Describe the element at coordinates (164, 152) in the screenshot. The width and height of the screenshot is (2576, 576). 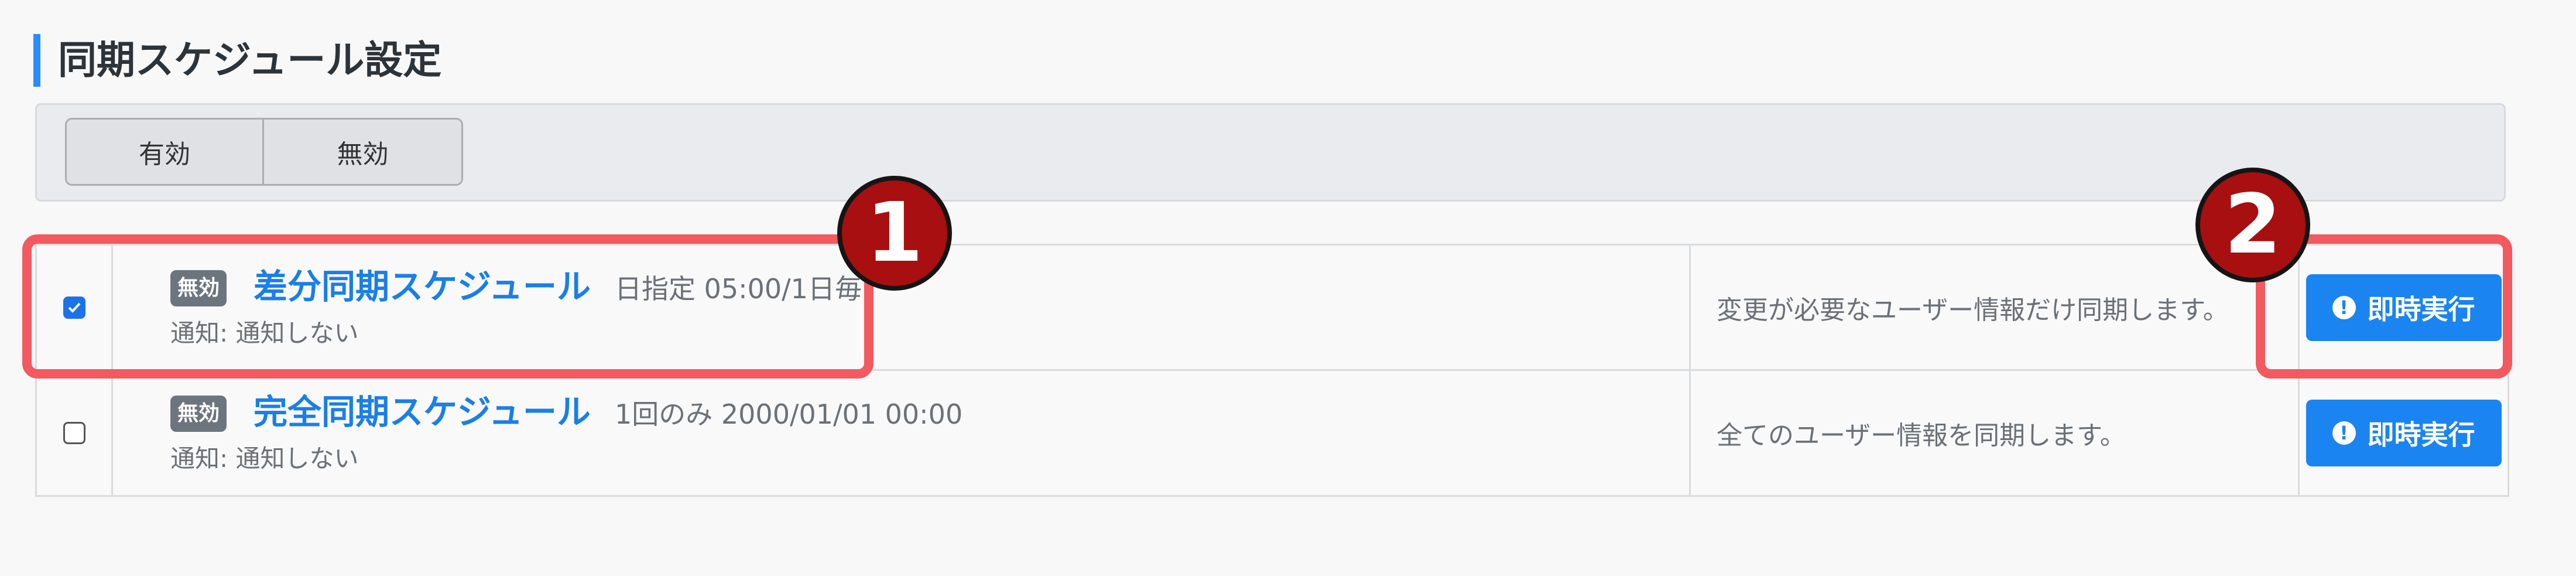
I see `enable-button: 有効` at that location.